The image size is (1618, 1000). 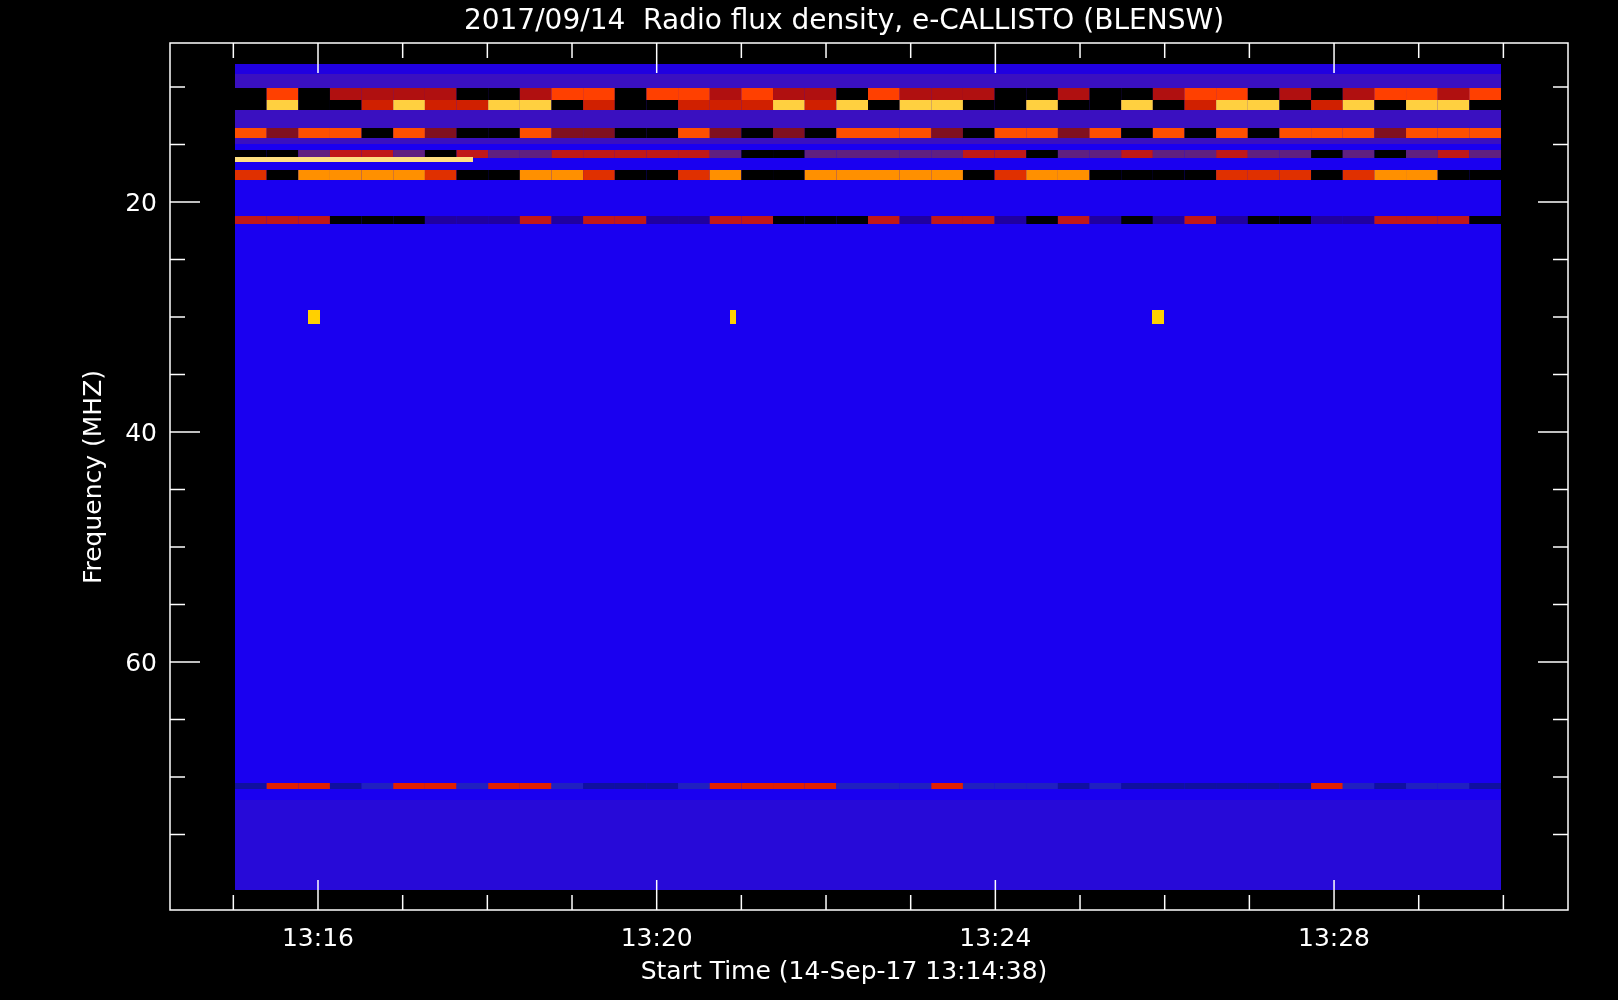 I want to click on x-axis-label: Start Time (14-Sep-17 13:14:38), so click(x=844, y=971).